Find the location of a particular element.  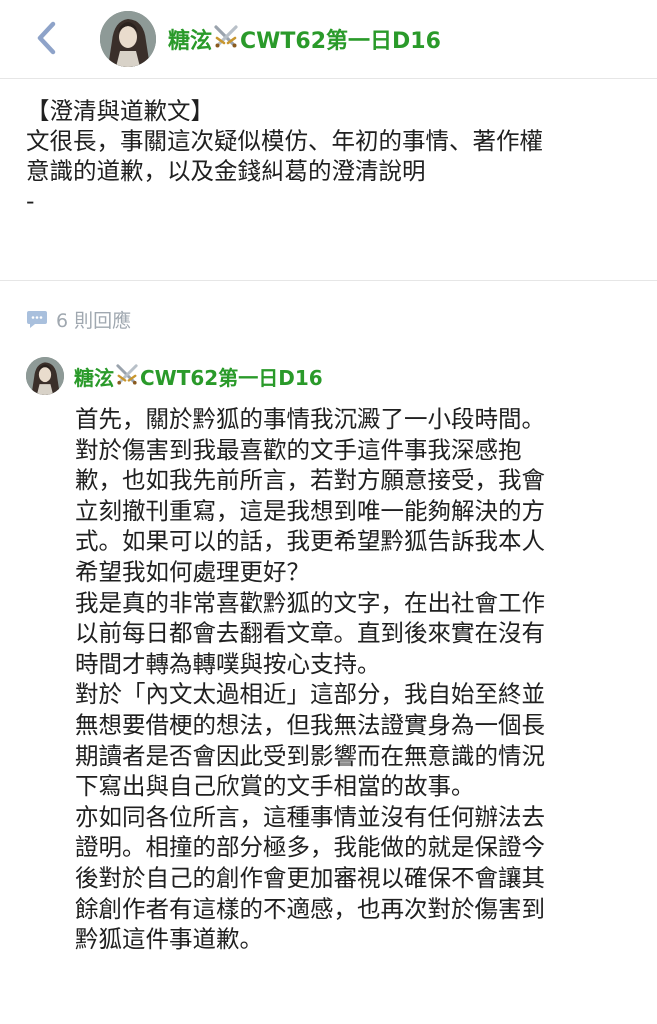

reply-line: 下寫出與自己欣賞的文手相當的故事。 is located at coordinates (275, 786).